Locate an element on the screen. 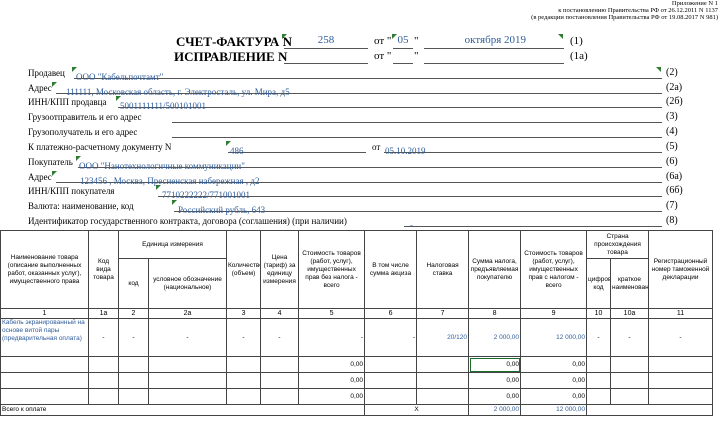 Image resolution: width=724 pixels, height=424 pixels. invoice-date-prefix: от " is located at coordinates (383, 41).